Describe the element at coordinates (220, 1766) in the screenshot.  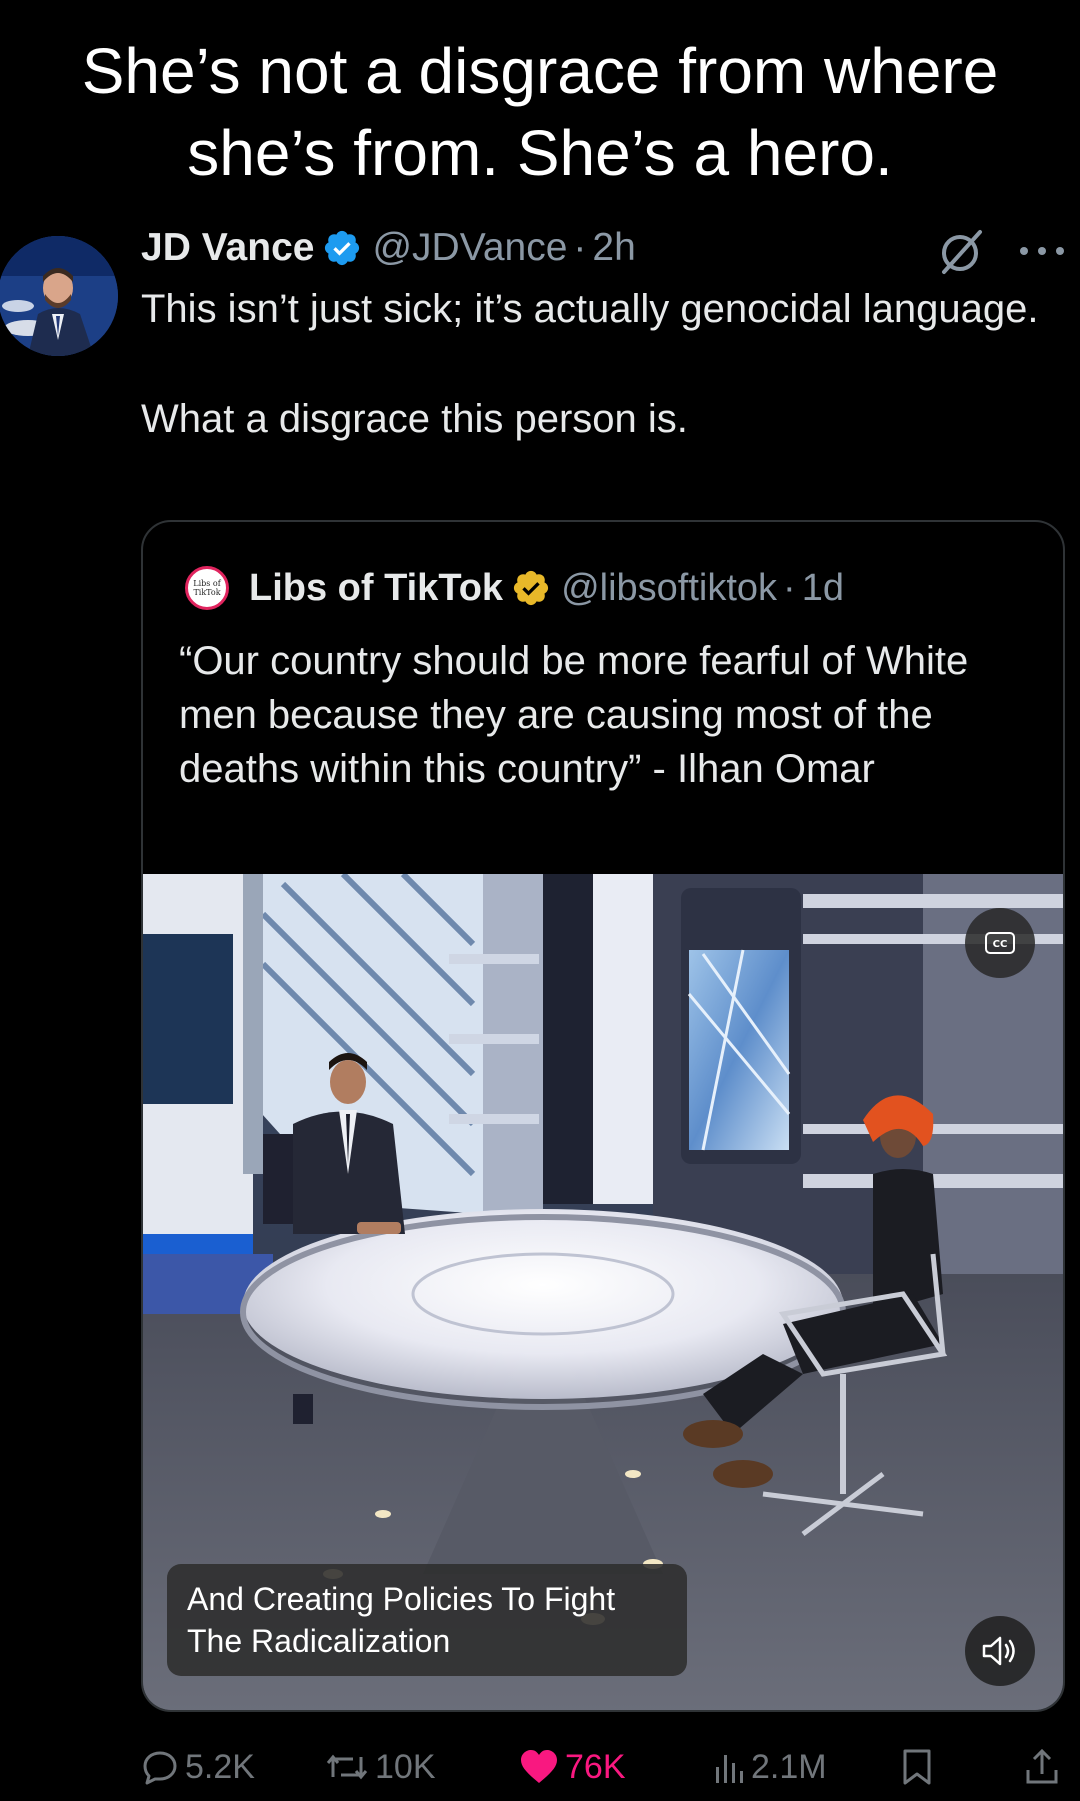
I see `reply-count: 5.2K` at that location.